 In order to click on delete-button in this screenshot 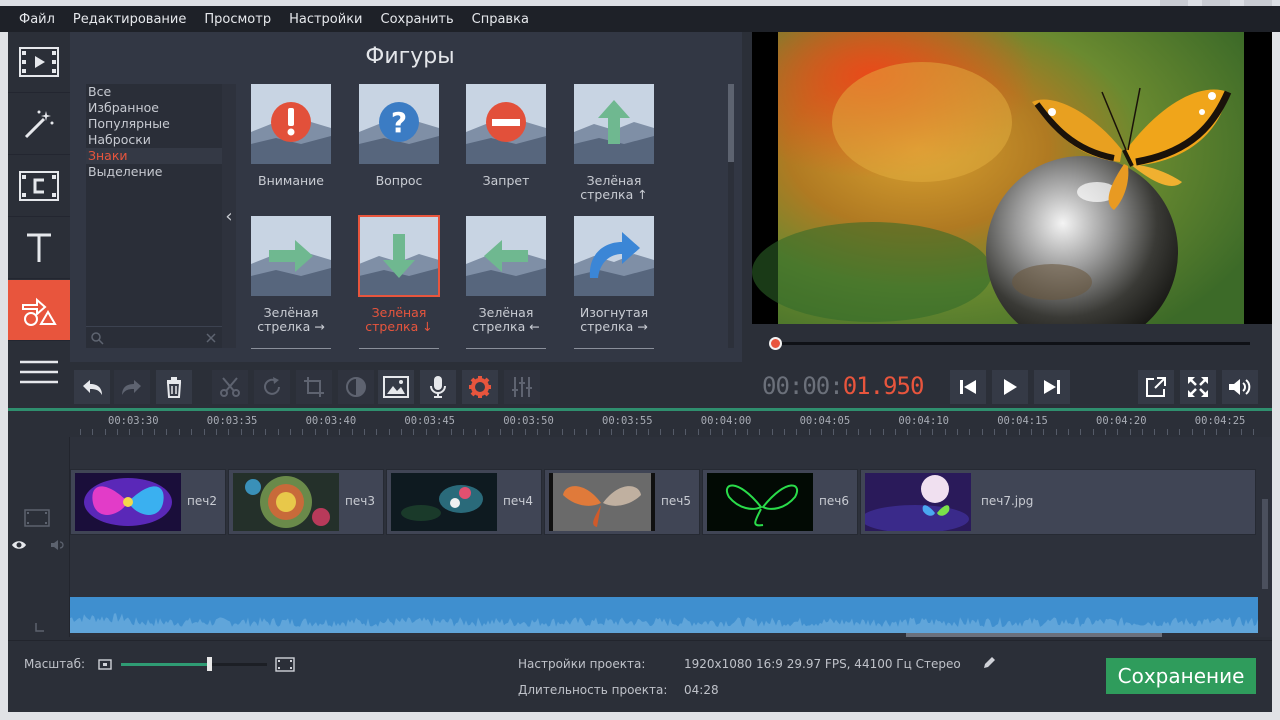, I will do `click(174, 387)`.